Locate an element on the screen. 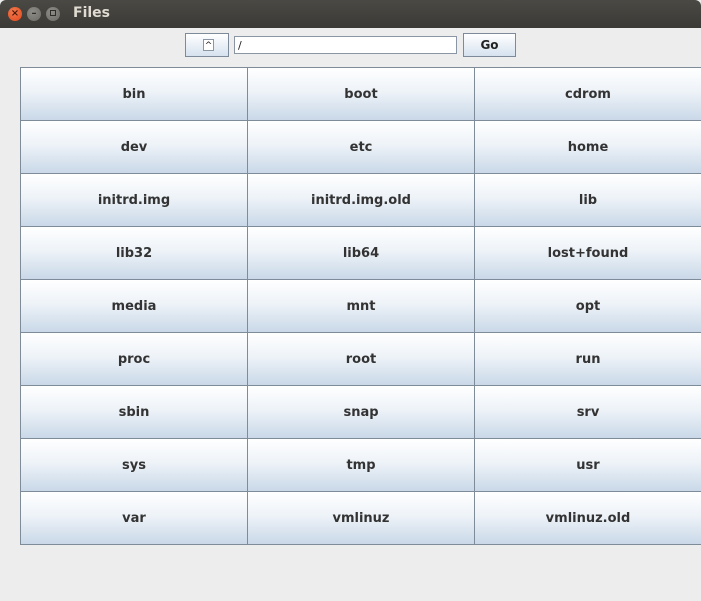 This screenshot has width=701, height=601. file-button: lib32 is located at coordinates (134, 253).